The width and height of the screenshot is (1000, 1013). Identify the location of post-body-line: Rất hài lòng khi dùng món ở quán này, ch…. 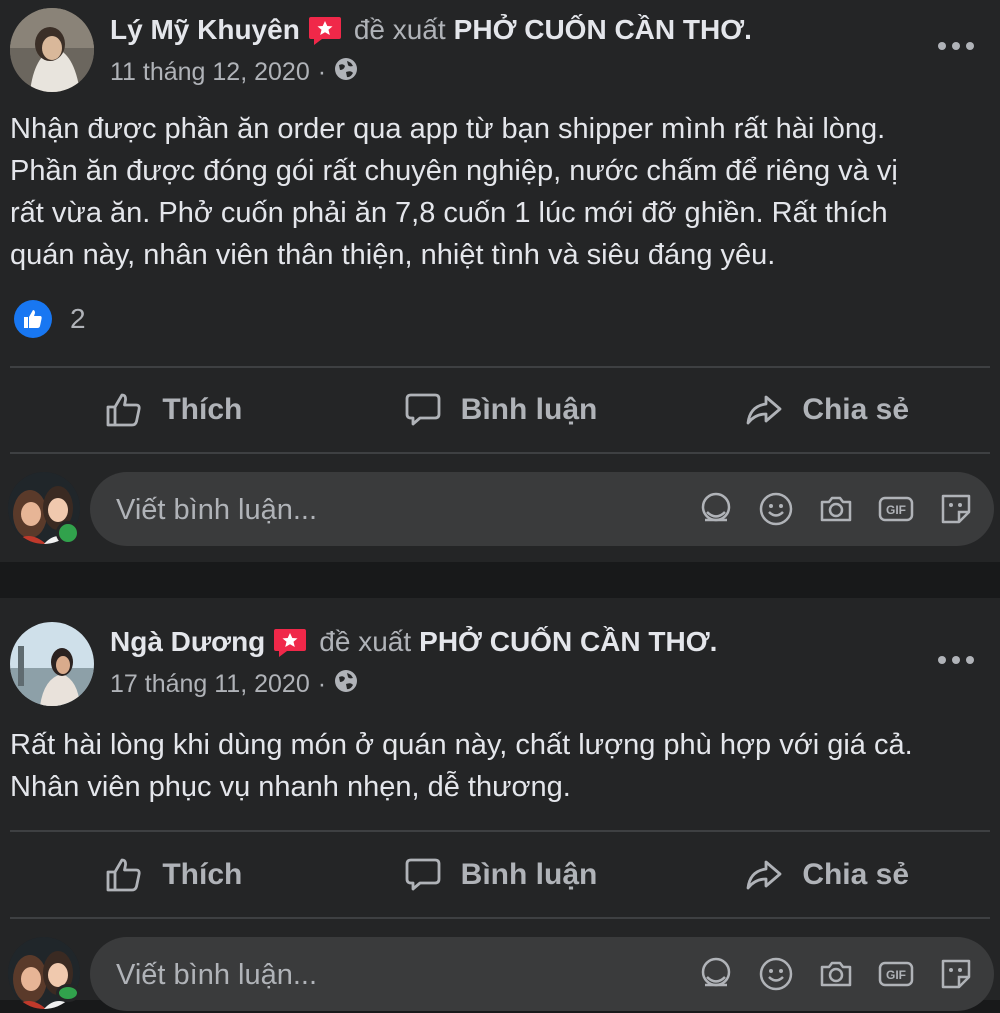
(461, 745).